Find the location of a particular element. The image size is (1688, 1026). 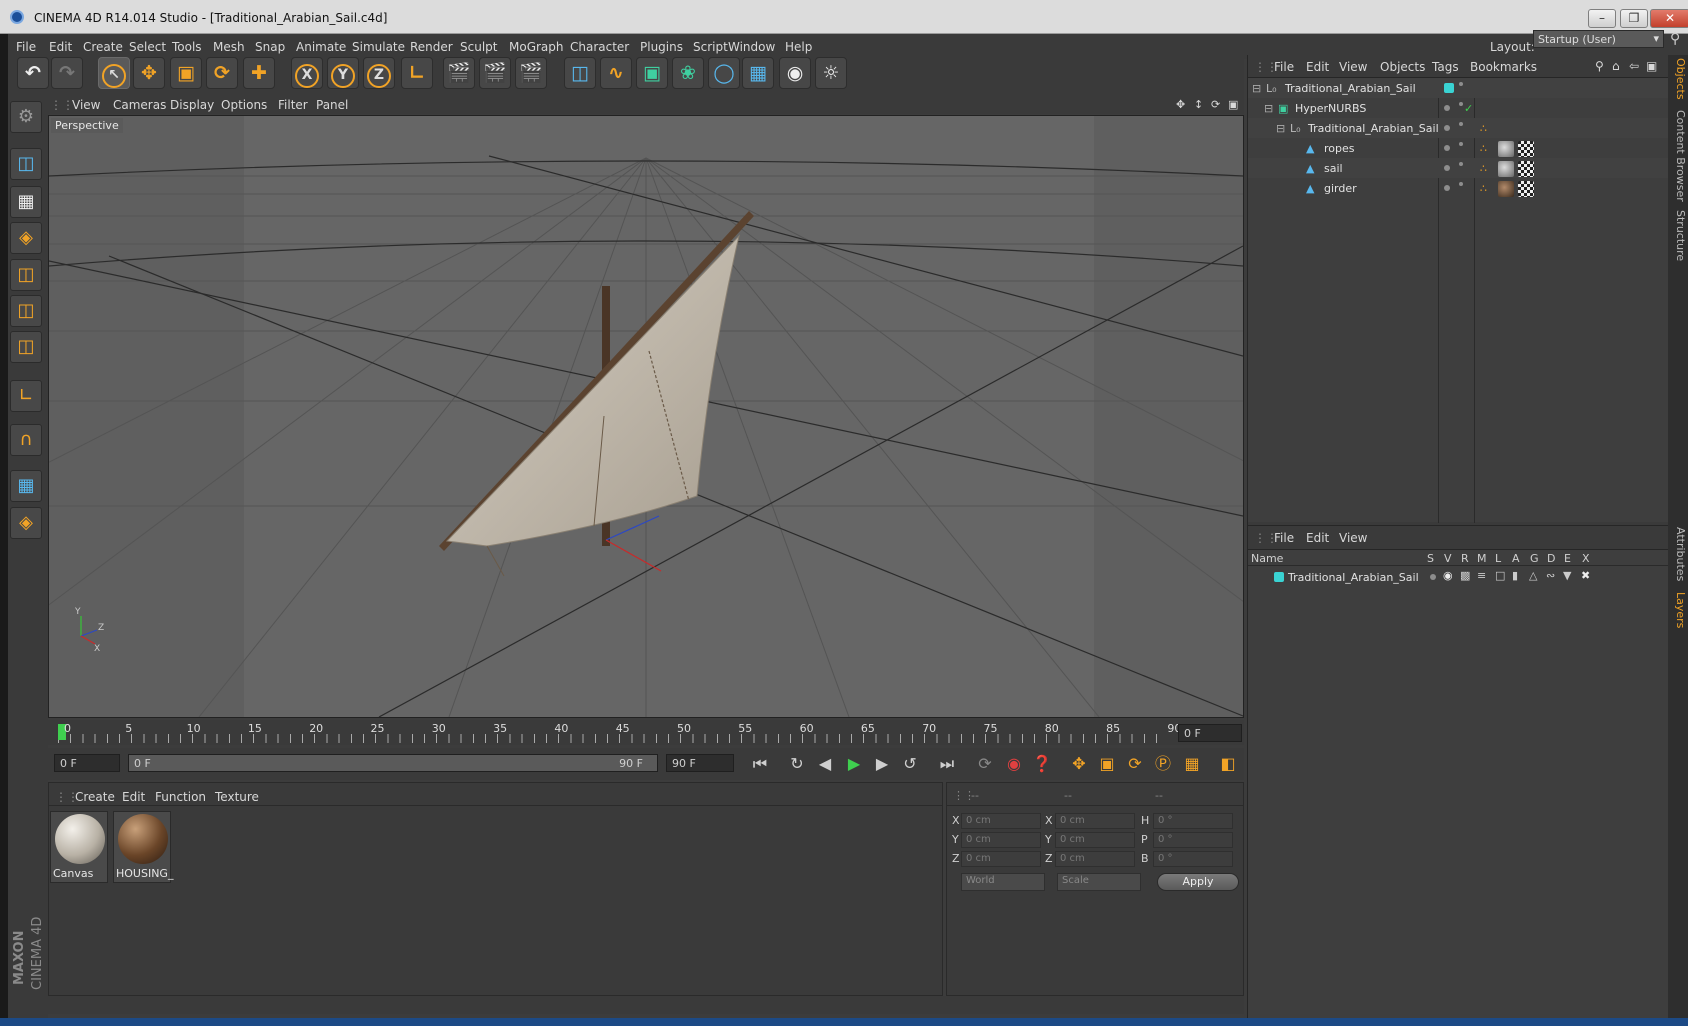

viewport-menu-view: View is located at coordinates (86, 105).